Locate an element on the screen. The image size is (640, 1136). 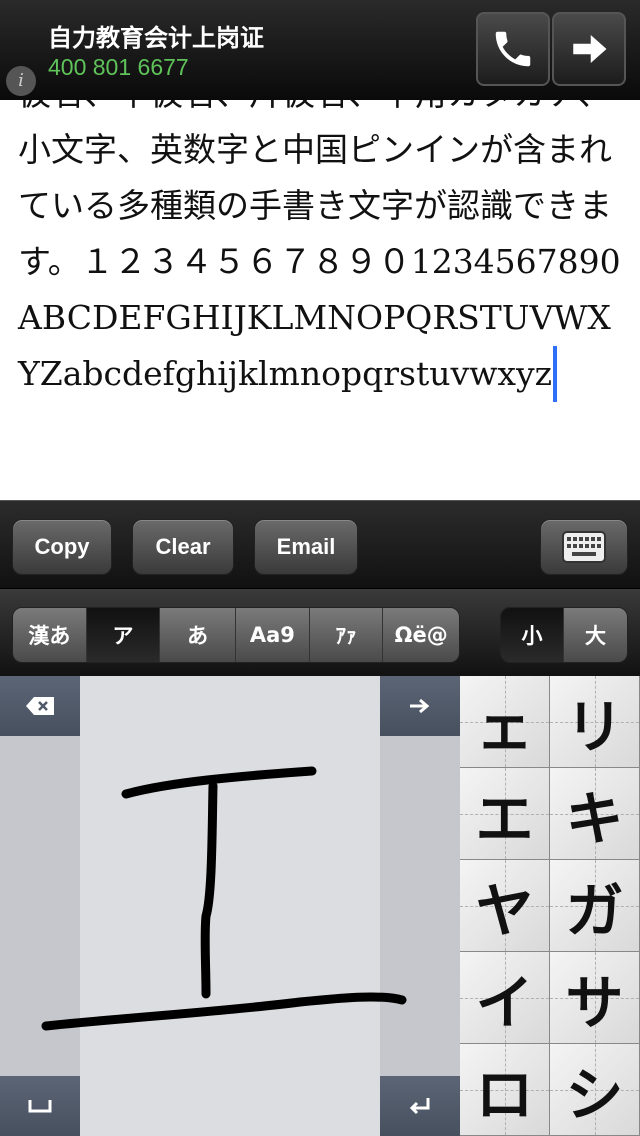
candidate-list: ェ リ エ キ ヤ ガ イ サ ロ シ is located at coordinates (550, 906).